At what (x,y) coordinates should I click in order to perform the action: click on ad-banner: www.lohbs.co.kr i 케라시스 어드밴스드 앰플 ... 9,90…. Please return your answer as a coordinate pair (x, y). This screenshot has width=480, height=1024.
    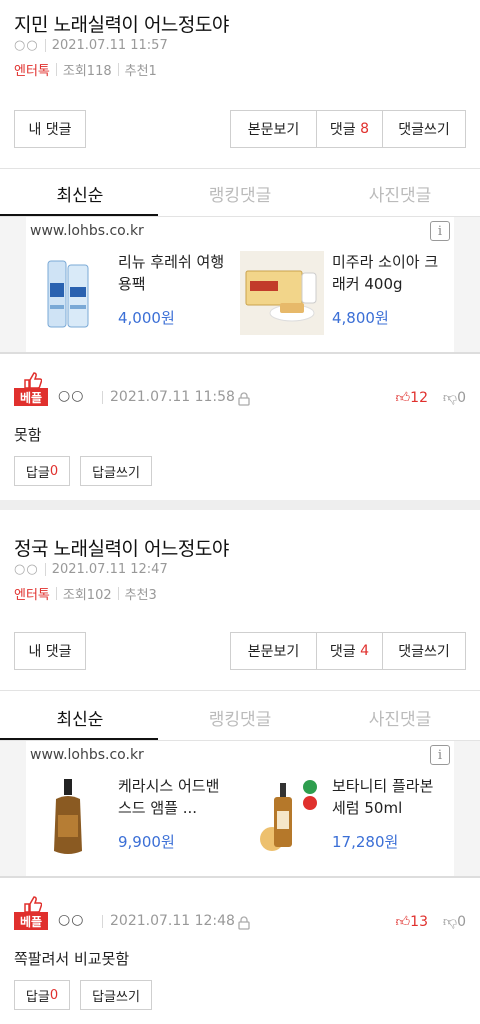
    Looking at the image, I should click on (240, 809).